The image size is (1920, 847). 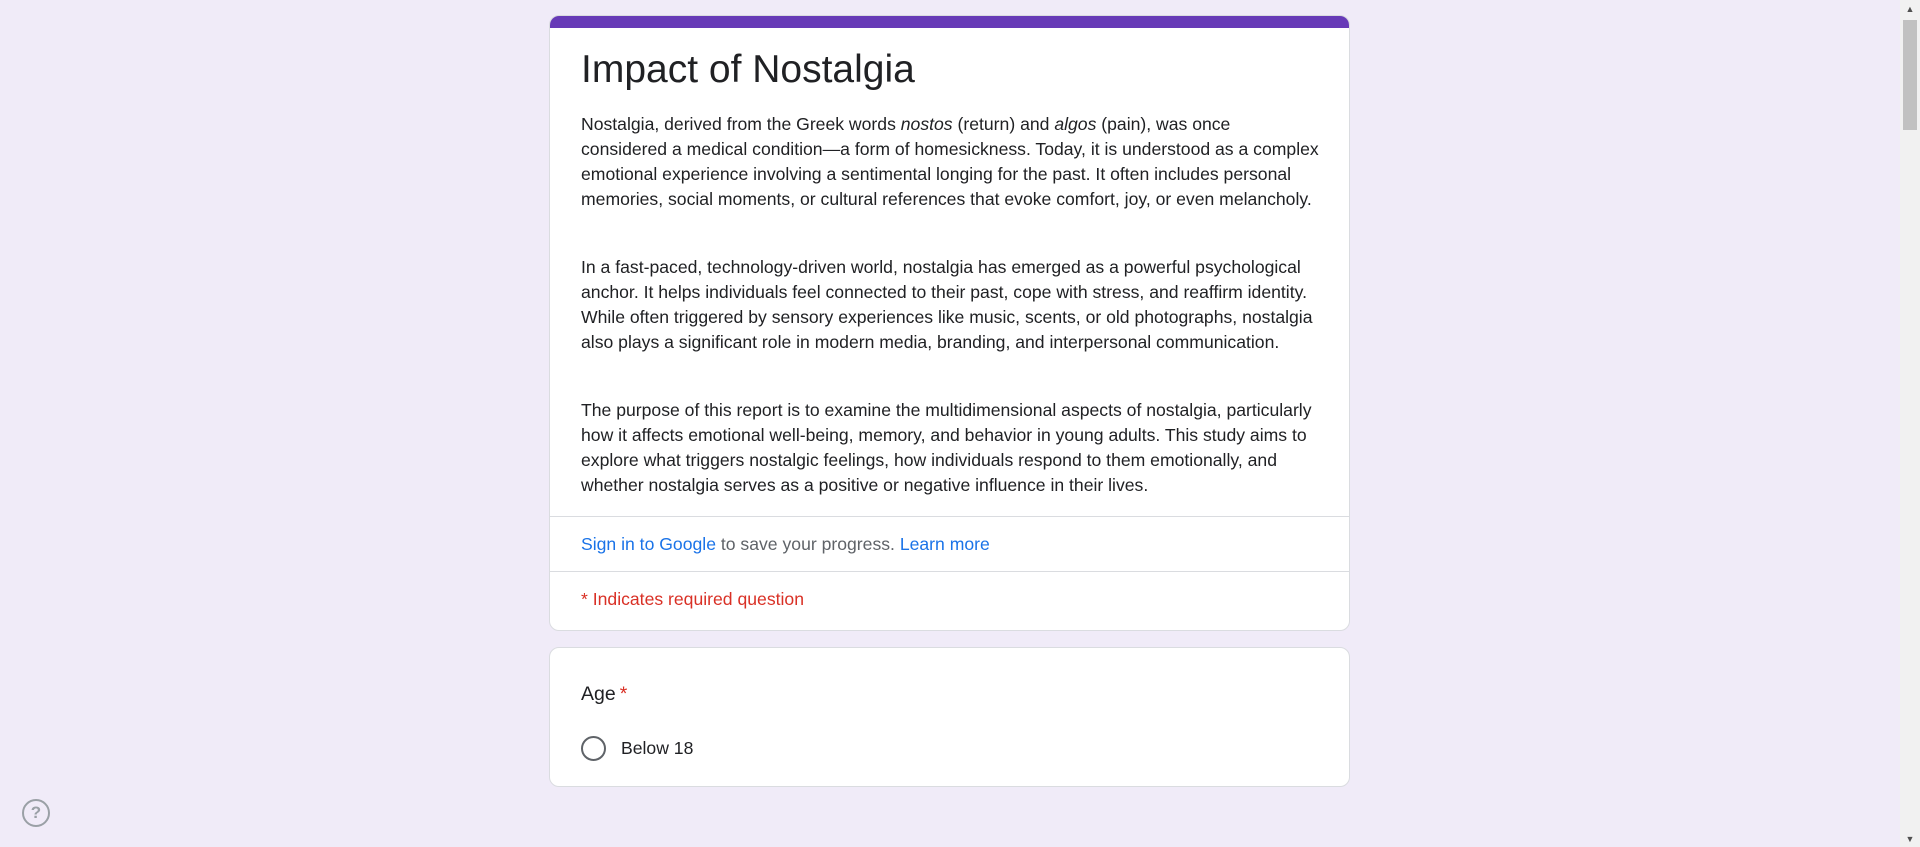 What do you see at coordinates (807, 543) in the screenshot?
I see `signin-text: to save your progress.` at bounding box center [807, 543].